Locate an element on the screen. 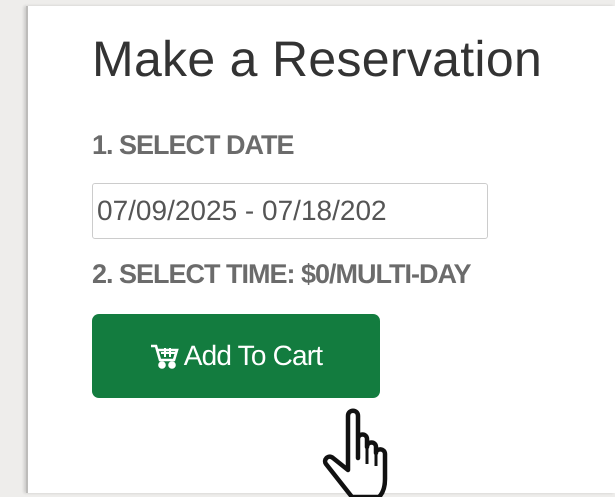  add-to-cart-button: Add To Cart is located at coordinates (236, 356).